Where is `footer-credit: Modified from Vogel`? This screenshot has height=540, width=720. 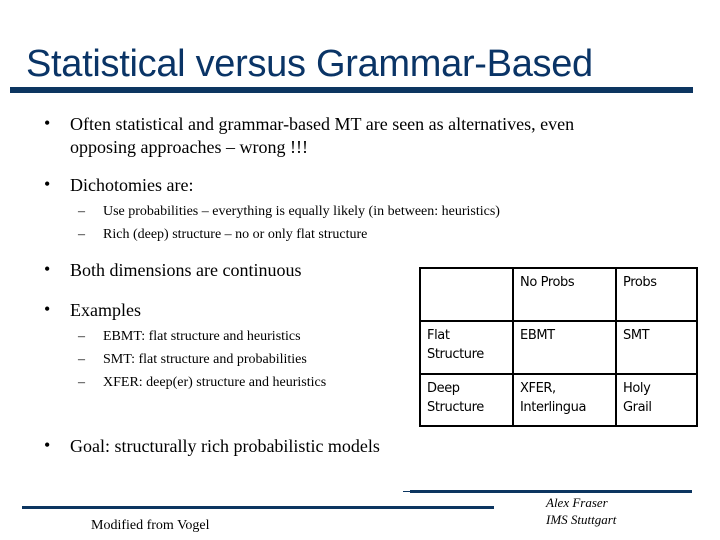
footer-credit: Modified from Vogel is located at coordinates (150, 525).